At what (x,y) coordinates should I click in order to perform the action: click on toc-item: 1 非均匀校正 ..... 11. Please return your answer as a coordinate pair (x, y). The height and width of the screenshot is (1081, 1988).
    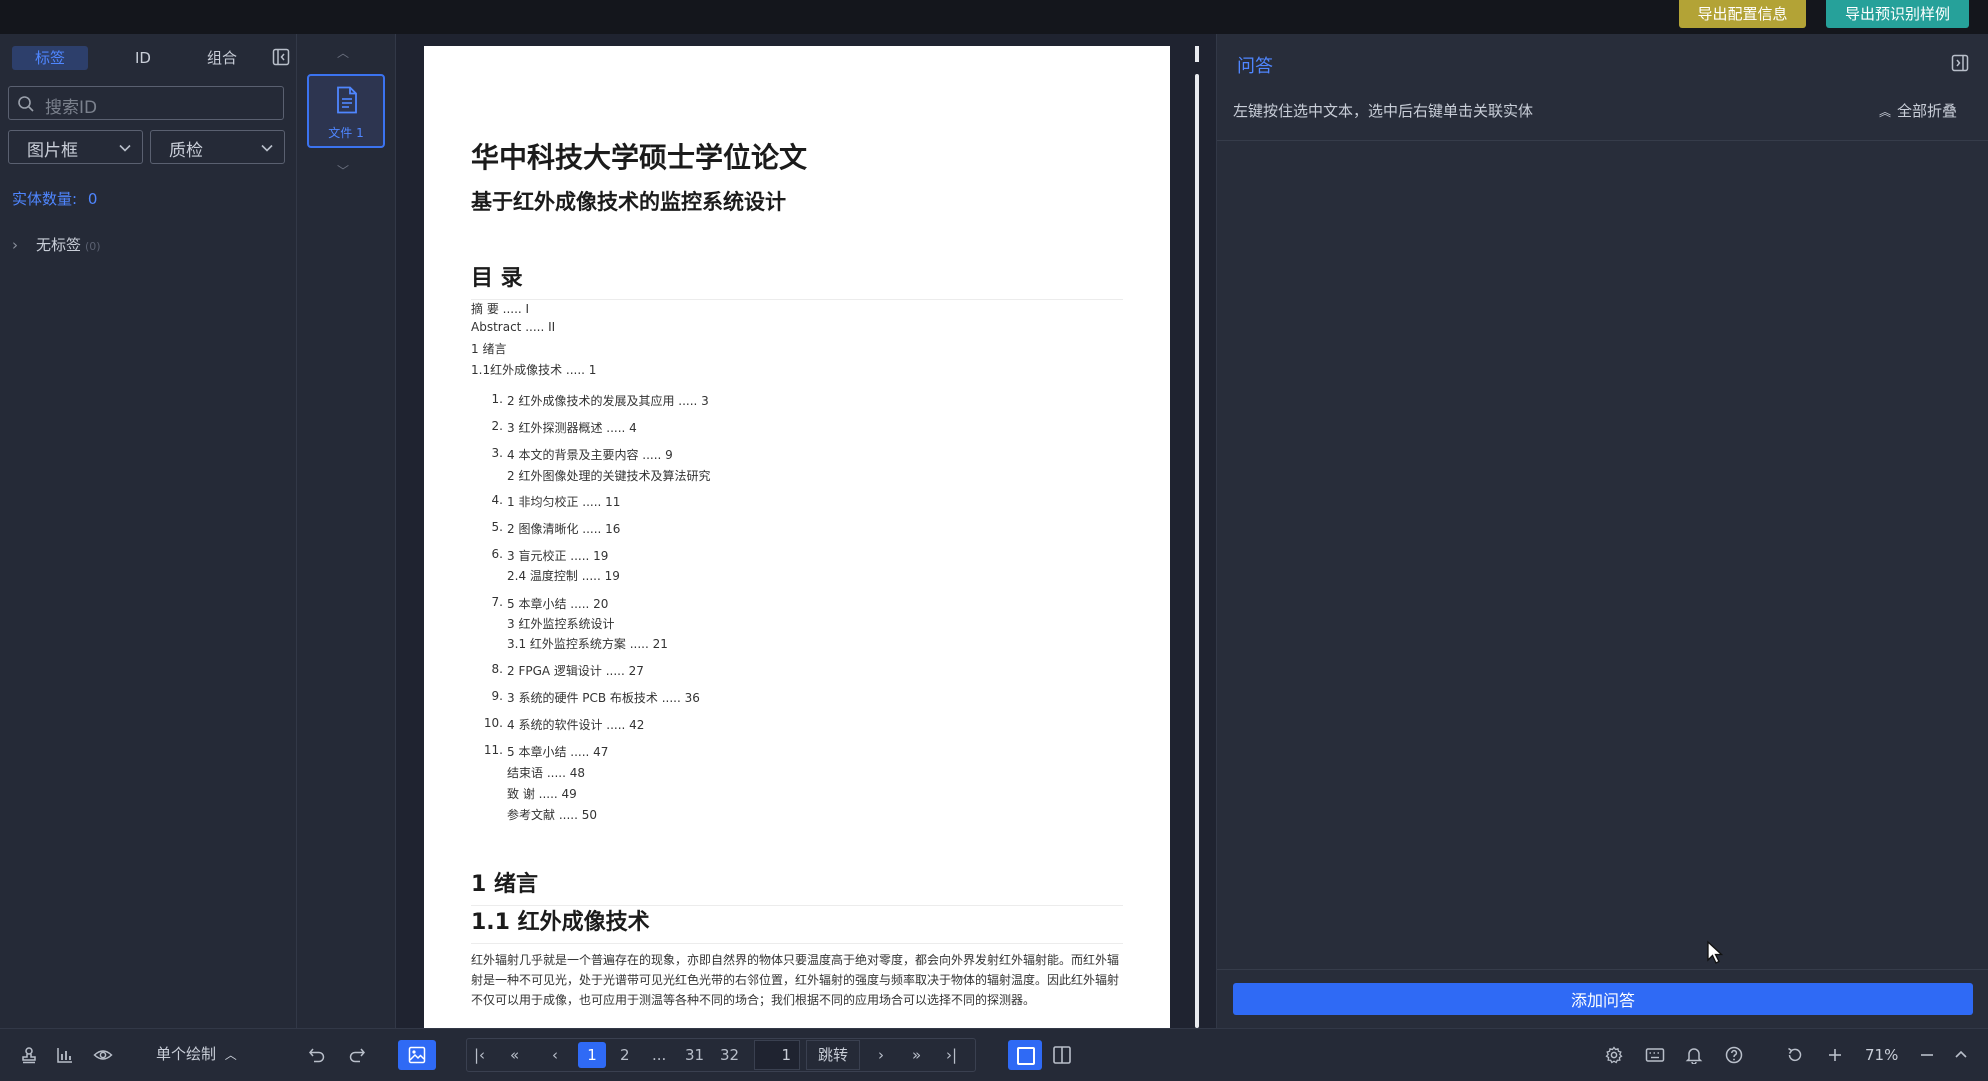
    Looking at the image, I should click on (564, 502).